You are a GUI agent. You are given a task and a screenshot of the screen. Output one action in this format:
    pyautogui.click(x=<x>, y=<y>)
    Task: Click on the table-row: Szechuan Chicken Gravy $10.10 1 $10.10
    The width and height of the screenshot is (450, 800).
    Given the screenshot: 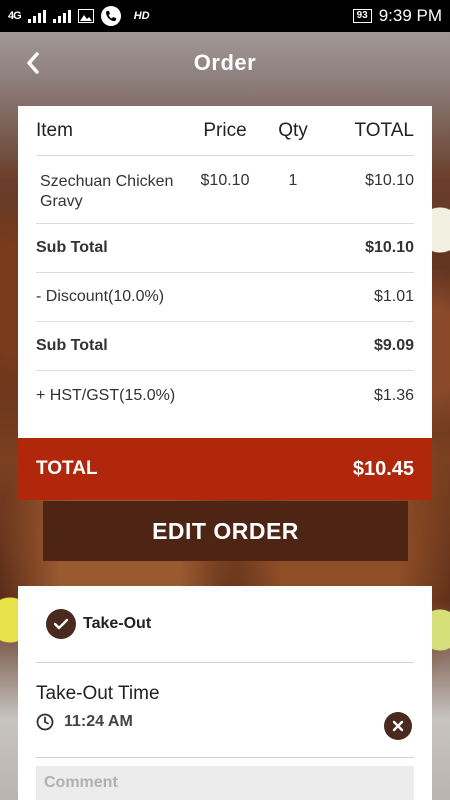 What is the action you would take?
    pyautogui.click(x=225, y=190)
    